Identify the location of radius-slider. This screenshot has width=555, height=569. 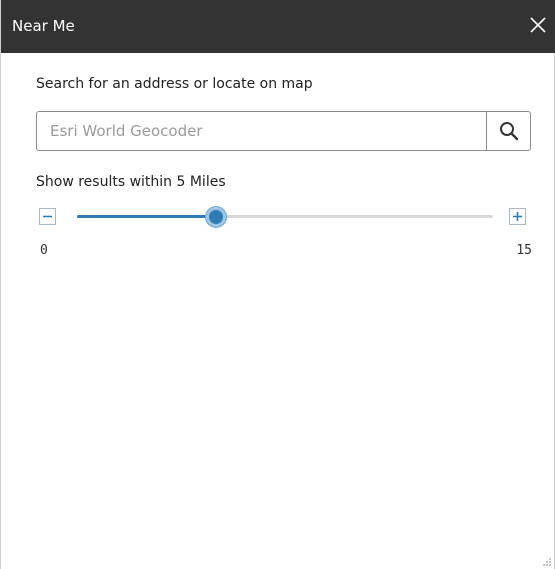
(285, 217).